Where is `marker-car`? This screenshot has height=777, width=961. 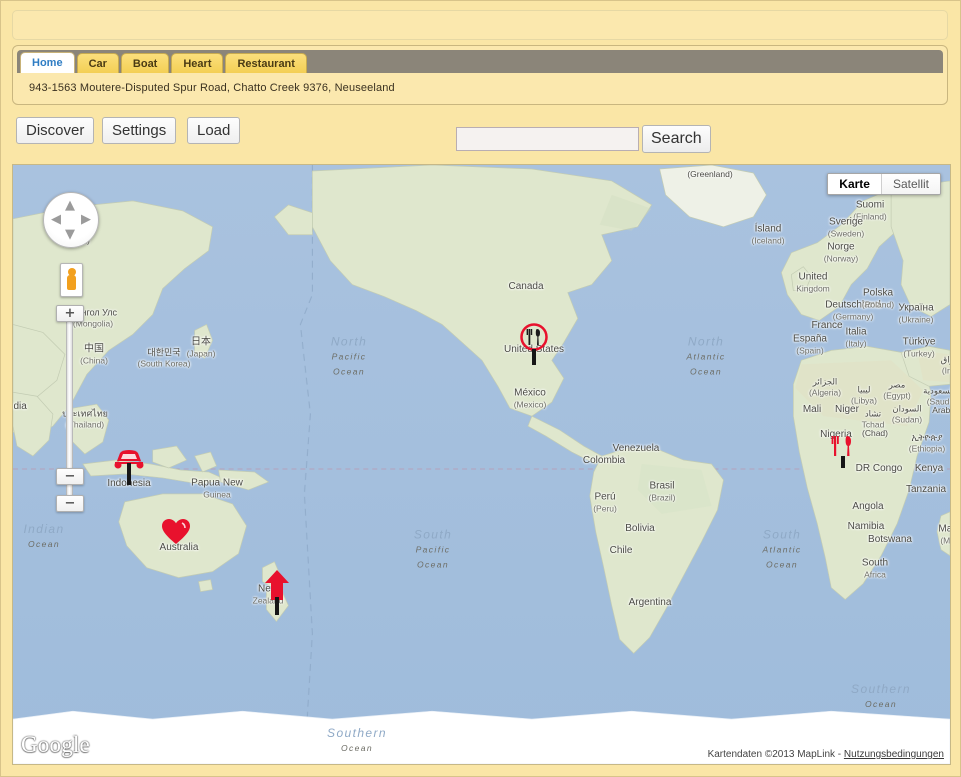 marker-car is located at coordinates (129, 467).